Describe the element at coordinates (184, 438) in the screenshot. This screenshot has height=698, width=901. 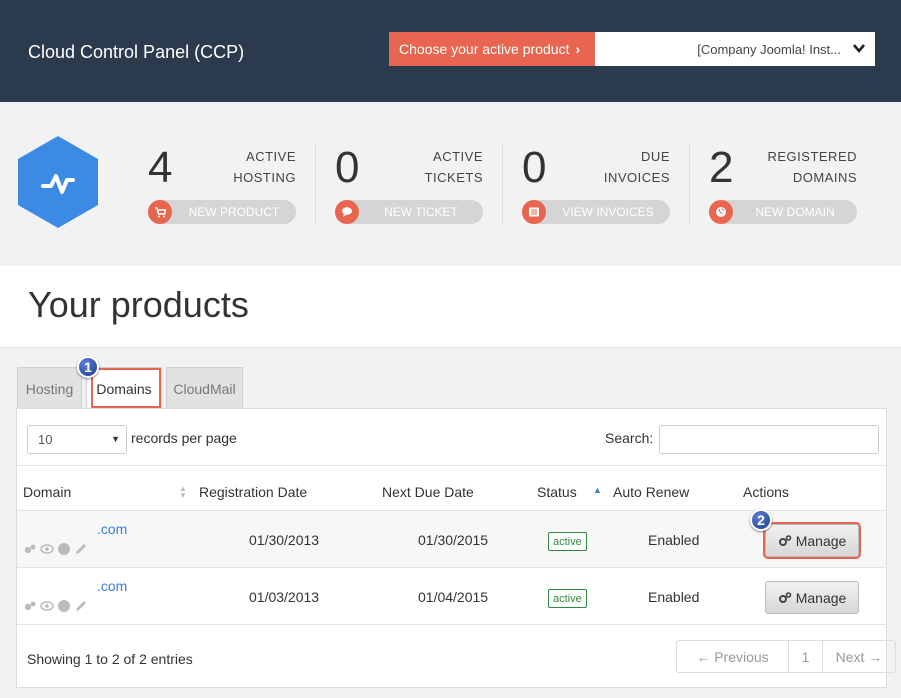
I see `records-per-page-label: records per page` at that location.